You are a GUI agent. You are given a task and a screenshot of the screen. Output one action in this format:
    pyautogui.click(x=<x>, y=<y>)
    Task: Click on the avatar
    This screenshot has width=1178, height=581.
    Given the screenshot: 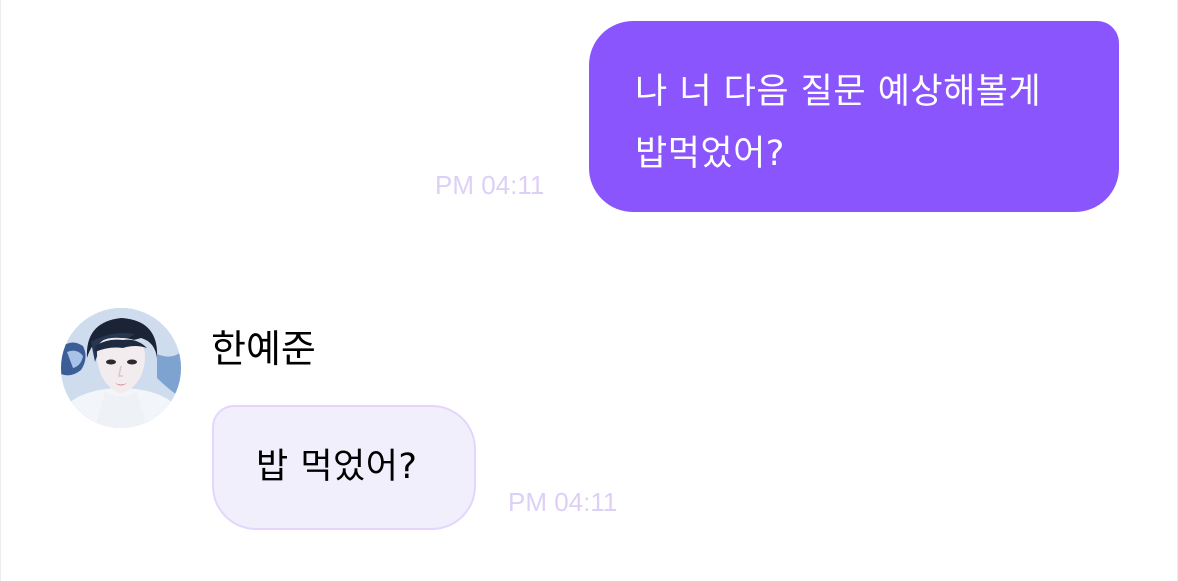 What is the action you would take?
    pyautogui.click(x=121, y=368)
    